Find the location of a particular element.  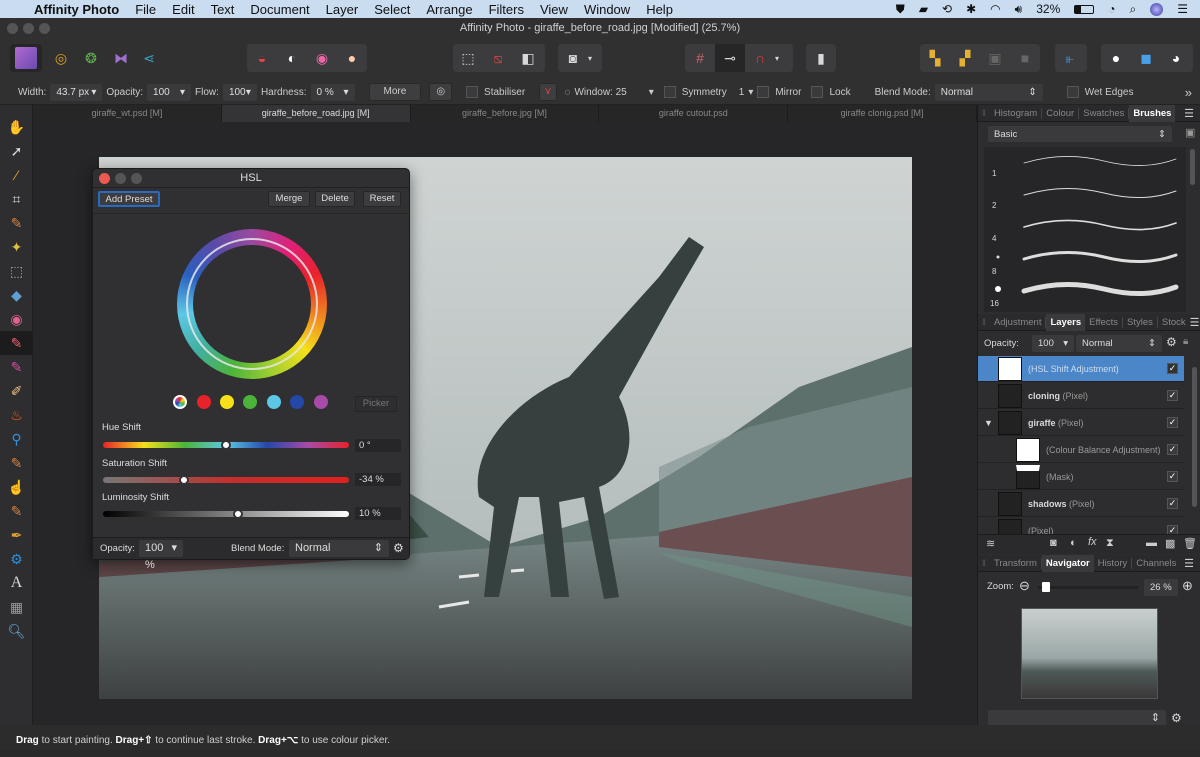

expand-triangle-icon: ▼ is located at coordinates (988, 423).